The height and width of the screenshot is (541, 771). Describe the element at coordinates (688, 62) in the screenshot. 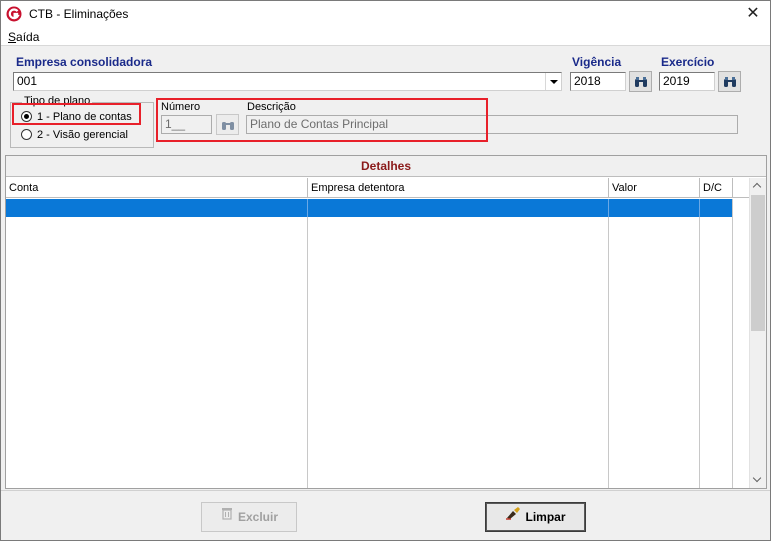

I see `exercicio-label: Exercício` at that location.